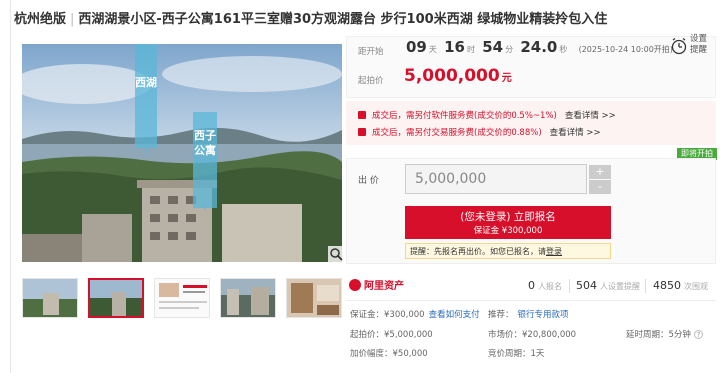  What do you see at coordinates (391, 335) in the screenshot?
I see `start-price-info: 起拍价：¥5,000,000` at bounding box center [391, 335].